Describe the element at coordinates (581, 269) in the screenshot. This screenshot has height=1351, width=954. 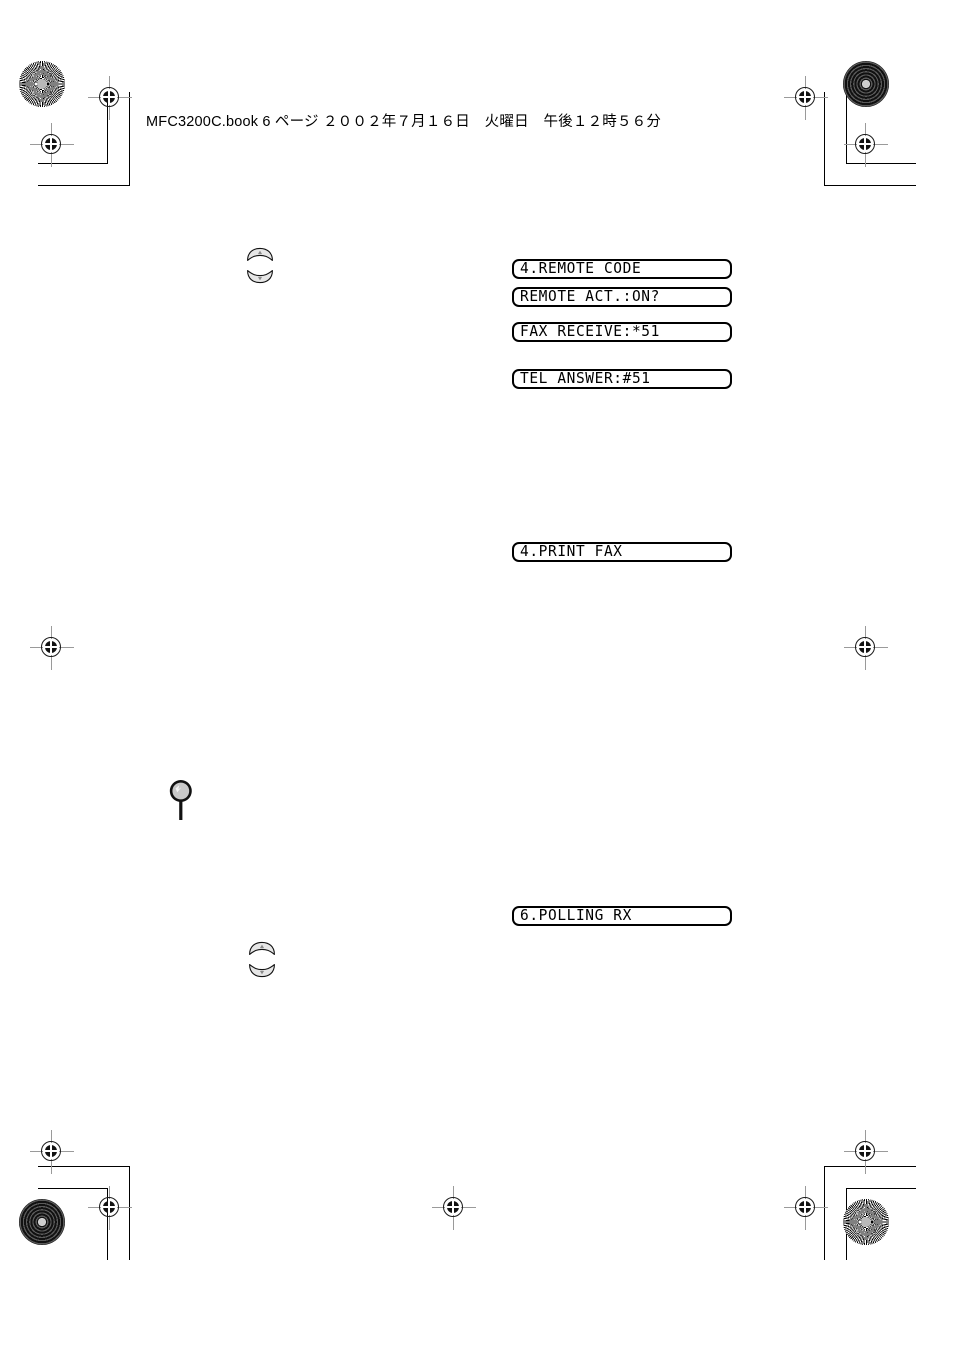
I see `lcd-display-text: 4.REMOTE CODE` at that location.